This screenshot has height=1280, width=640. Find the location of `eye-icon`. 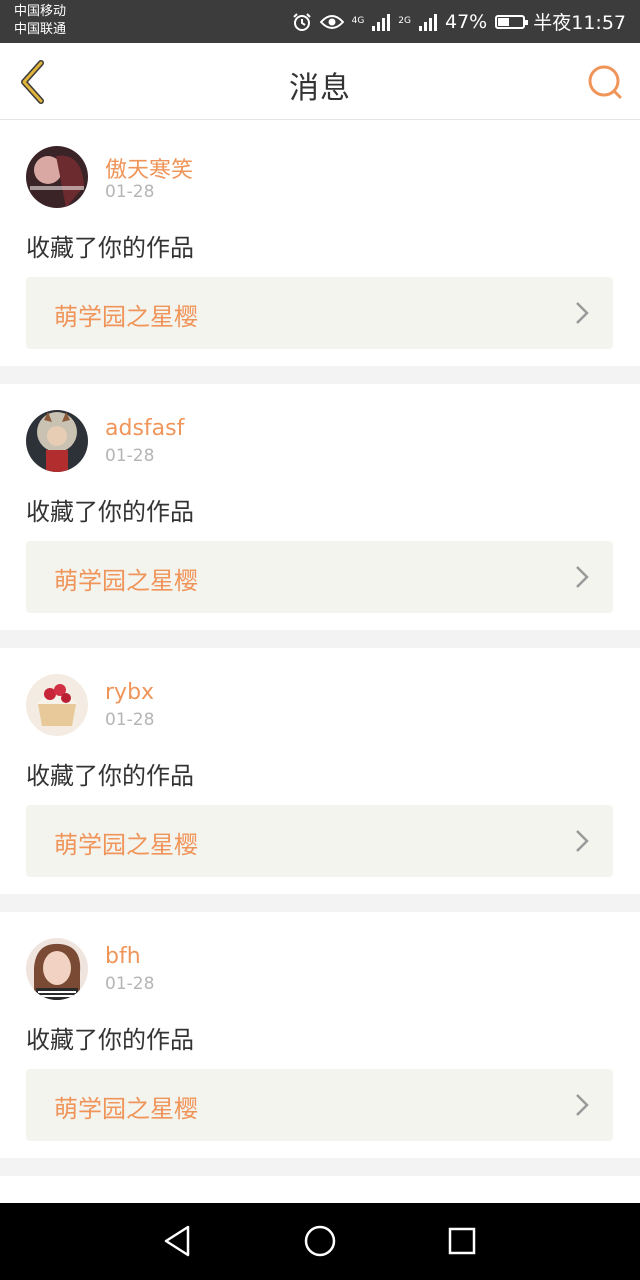

eye-icon is located at coordinates (331, 21).